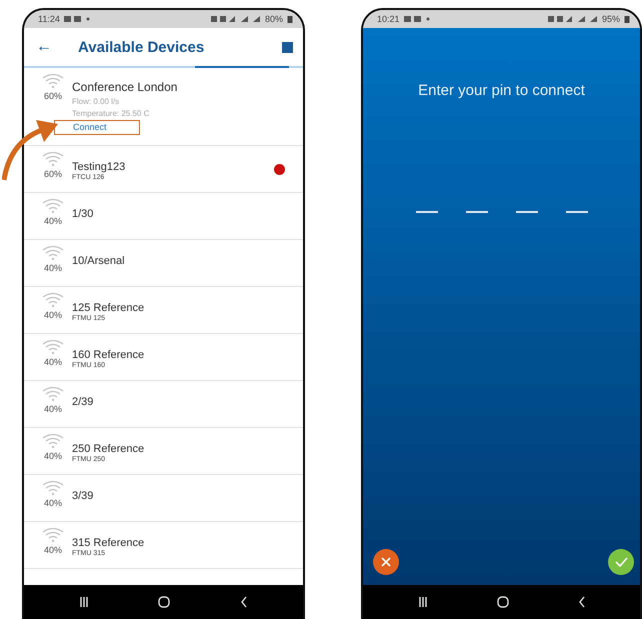 The image size is (642, 619). I want to click on device-name: 315 Reference, so click(108, 543).